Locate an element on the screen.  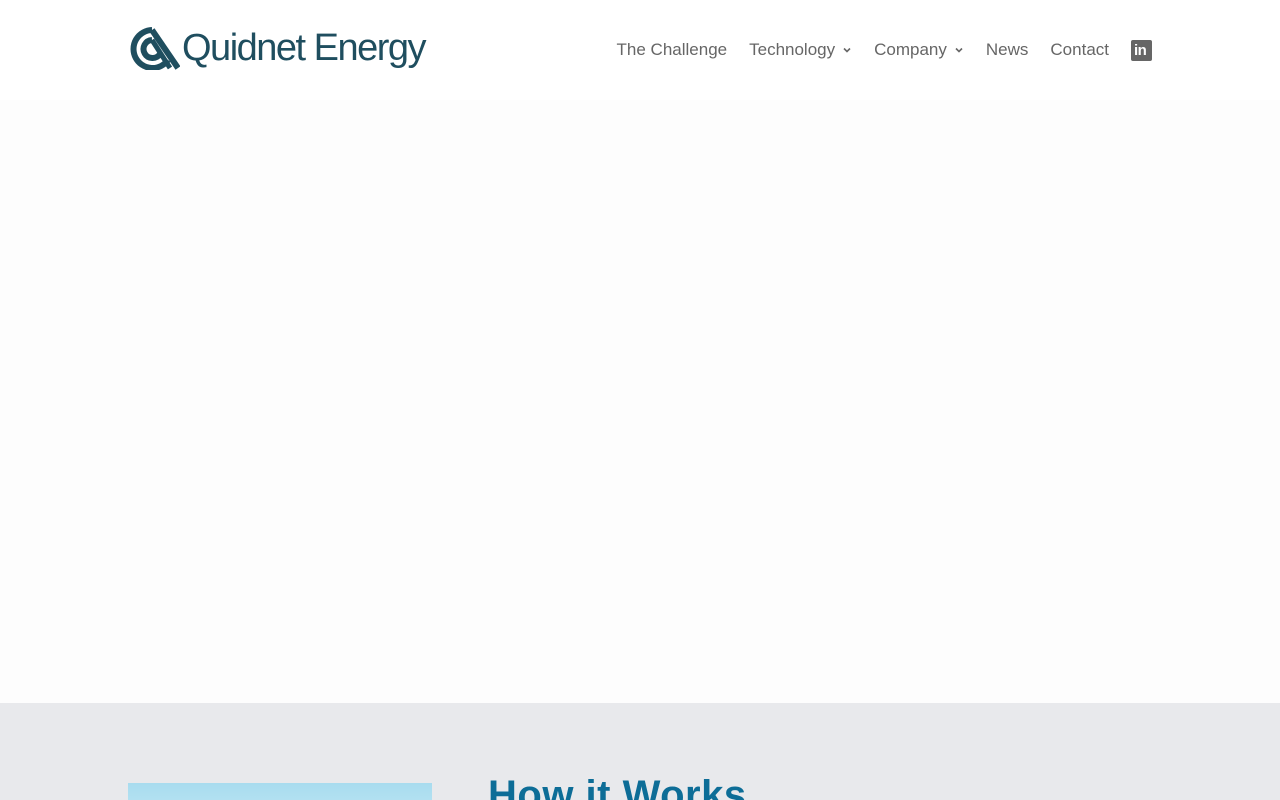
nav-label: Technology is located at coordinates (792, 49).